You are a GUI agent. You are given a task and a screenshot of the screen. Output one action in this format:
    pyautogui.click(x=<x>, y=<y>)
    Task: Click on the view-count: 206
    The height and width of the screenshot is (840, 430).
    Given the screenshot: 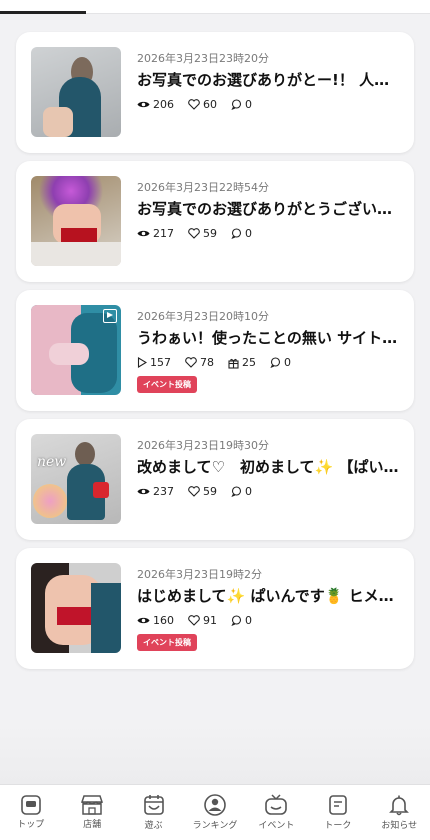 What is the action you would take?
    pyautogui.click(x=163, y=104)
    